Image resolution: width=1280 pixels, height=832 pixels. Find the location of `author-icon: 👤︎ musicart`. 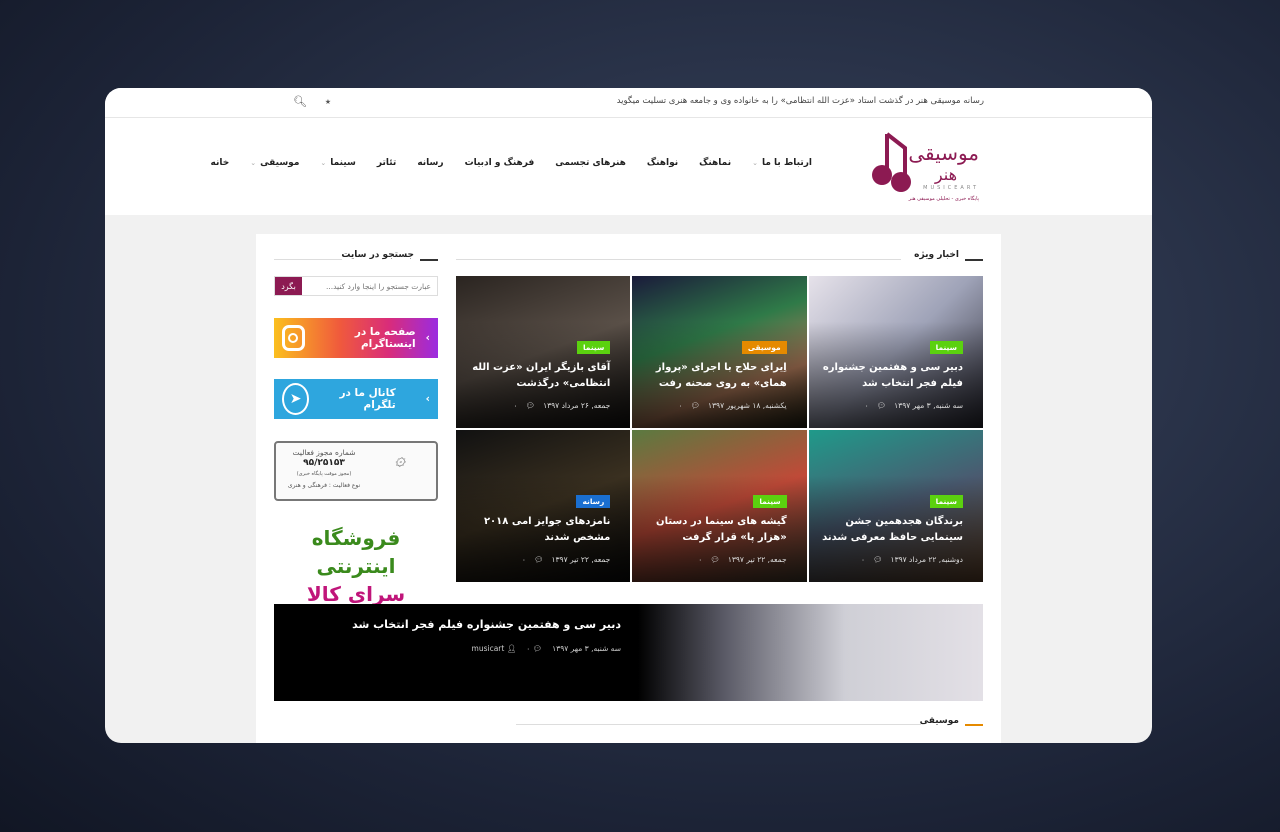

author-icon: 👤︎ musicart is located at coordinates (494, 648).